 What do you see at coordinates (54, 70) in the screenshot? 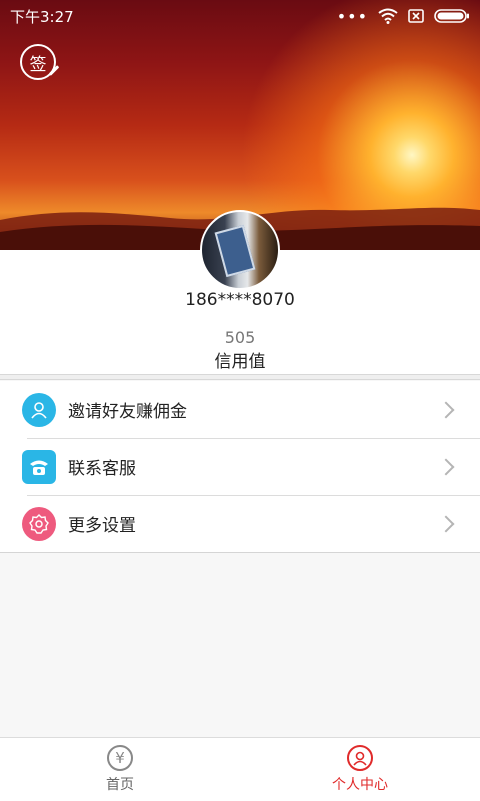
I see `pen-icon` at bounding box center [54, 70].